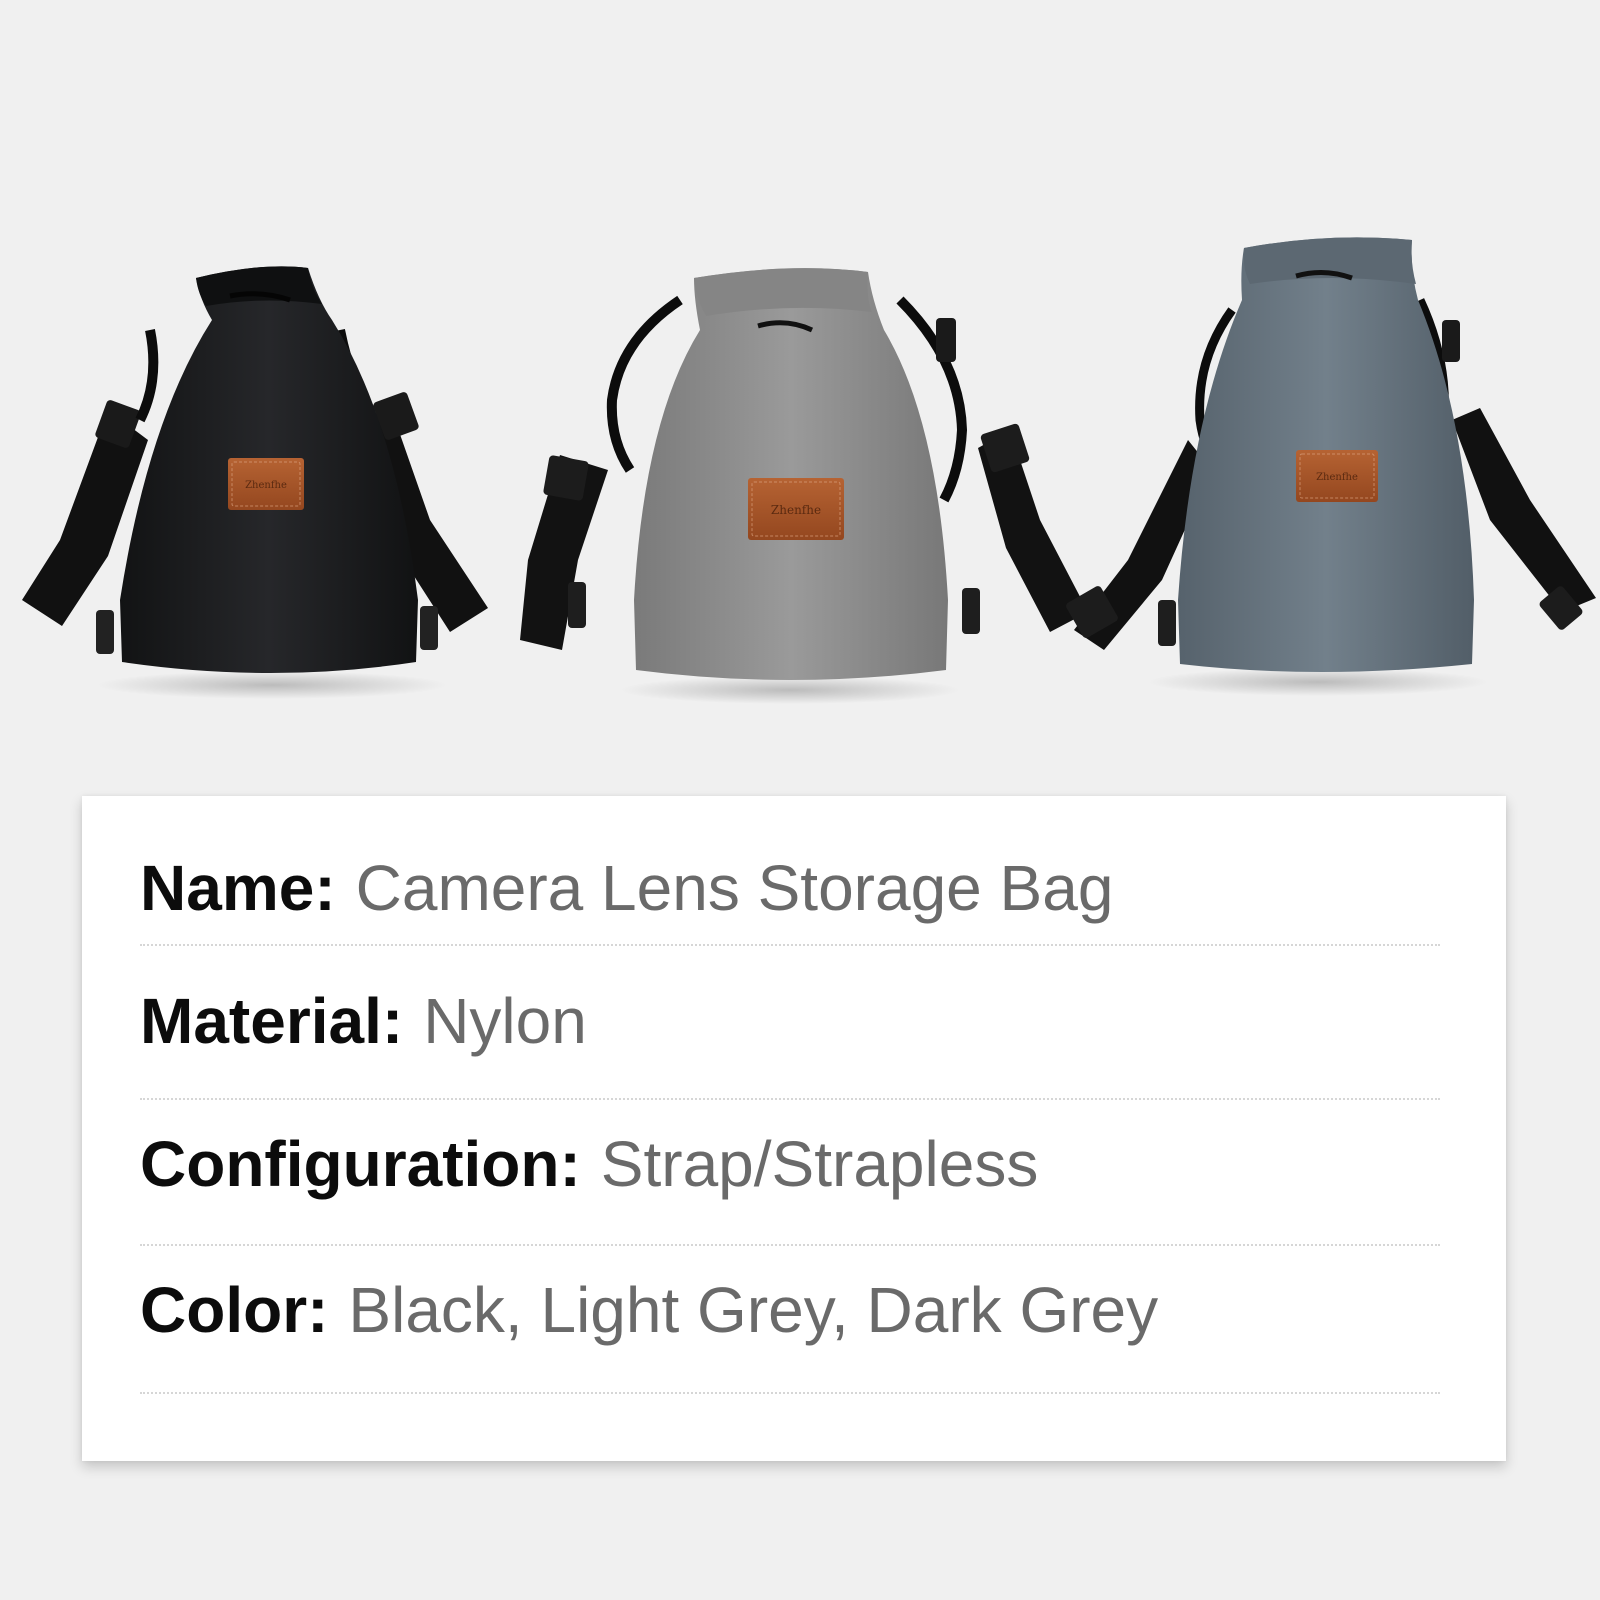 Image resolution: width=1600 pixels, height=1600 pixels. What do you see at coordinates (753, 1310) in the screenshot?
I see `spec-value: Black, Light Grey, Dark Grey` at bounding box center [753, 1310].